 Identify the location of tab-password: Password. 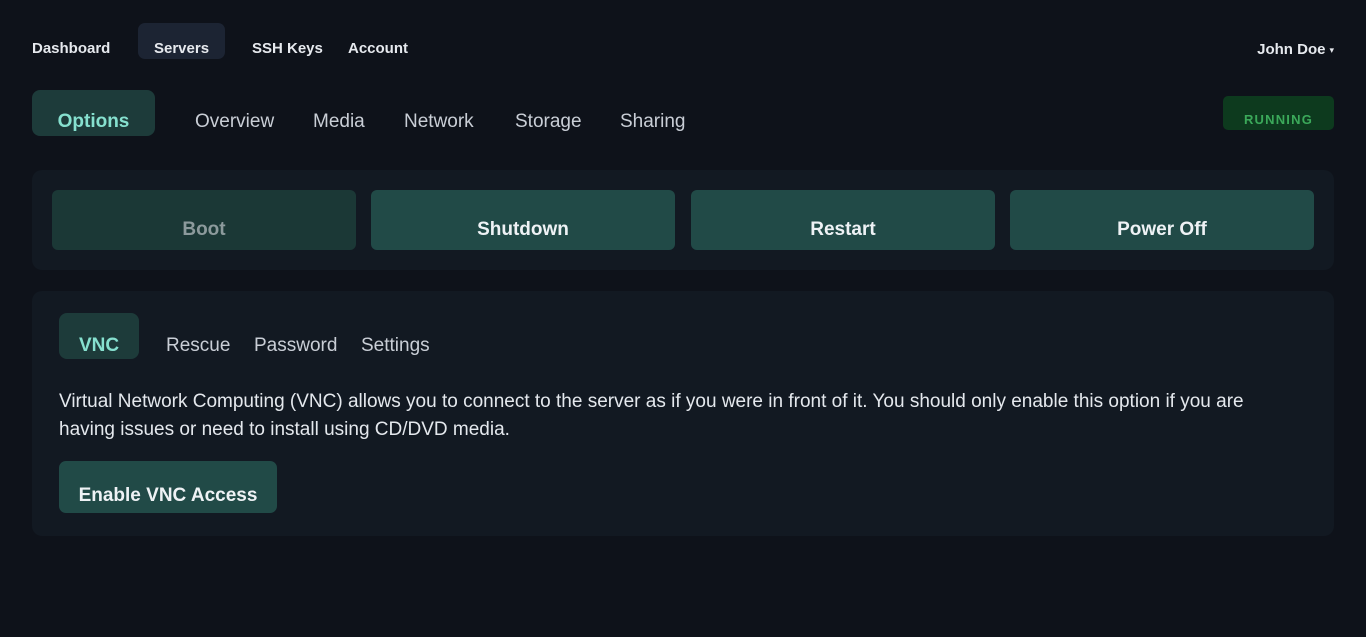
(295, 336).